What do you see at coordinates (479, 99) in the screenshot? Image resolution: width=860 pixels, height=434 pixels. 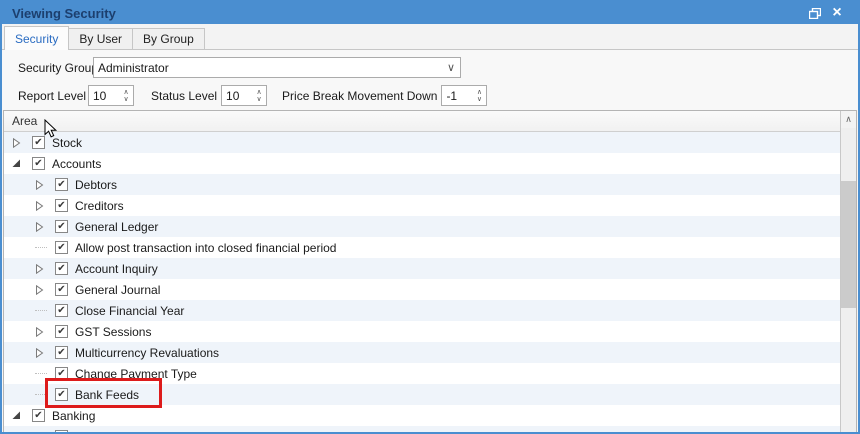 I see `price-break-spin-down-icon: ∨` at bounding box center [479, 99].